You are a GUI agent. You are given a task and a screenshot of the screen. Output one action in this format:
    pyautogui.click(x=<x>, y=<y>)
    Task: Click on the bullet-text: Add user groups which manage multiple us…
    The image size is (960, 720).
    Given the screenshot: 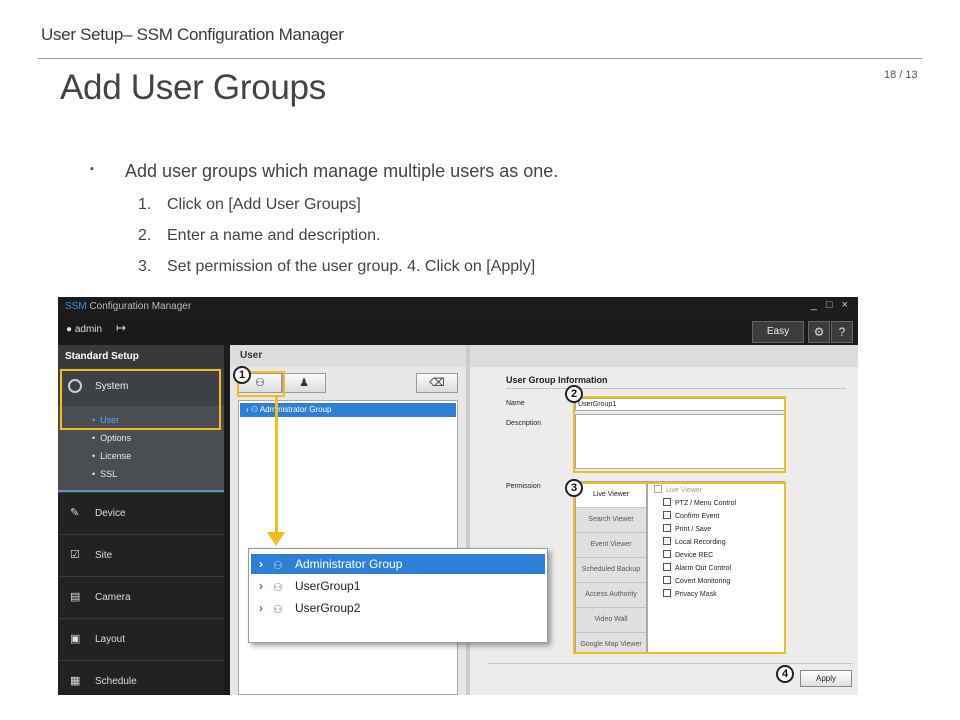 What is the action you would take?
    pyautogui.click(x=342, y=171)
    